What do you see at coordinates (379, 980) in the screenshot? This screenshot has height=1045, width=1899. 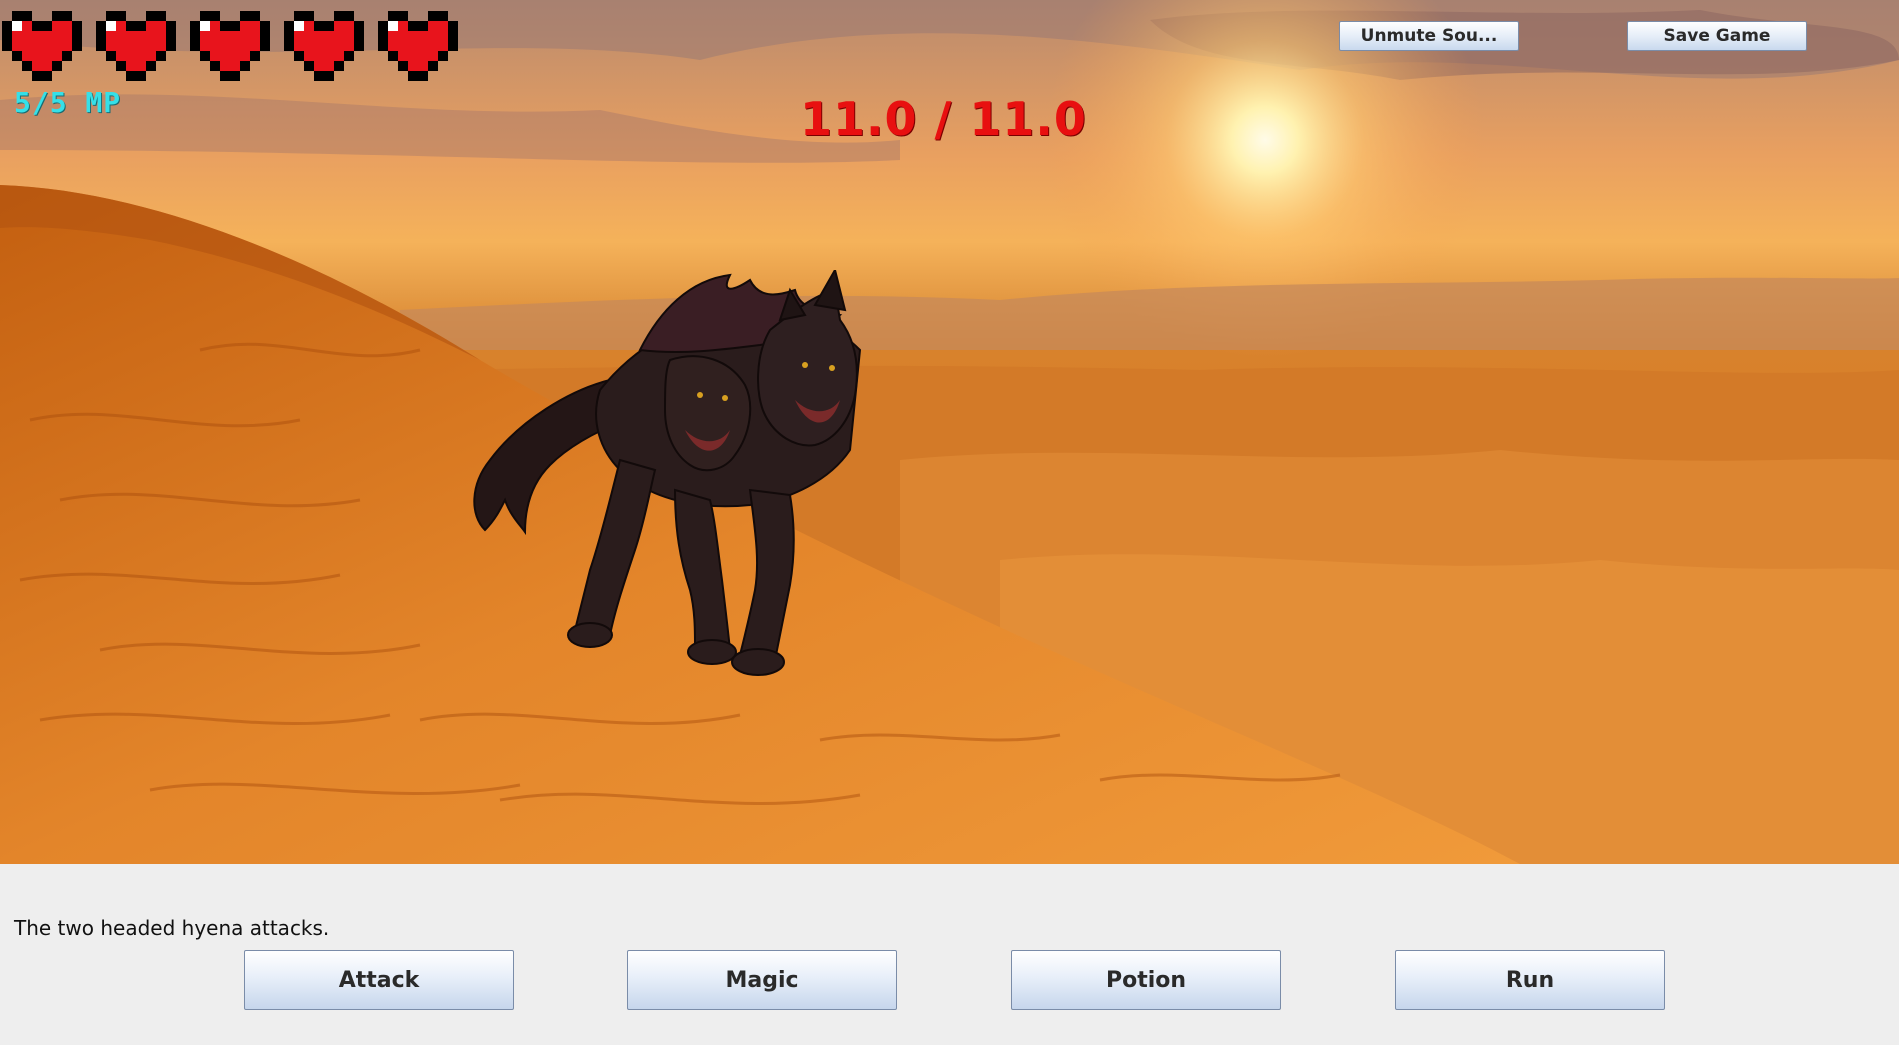 I see `attack-button: Attack` at bounding box center [379, 980].